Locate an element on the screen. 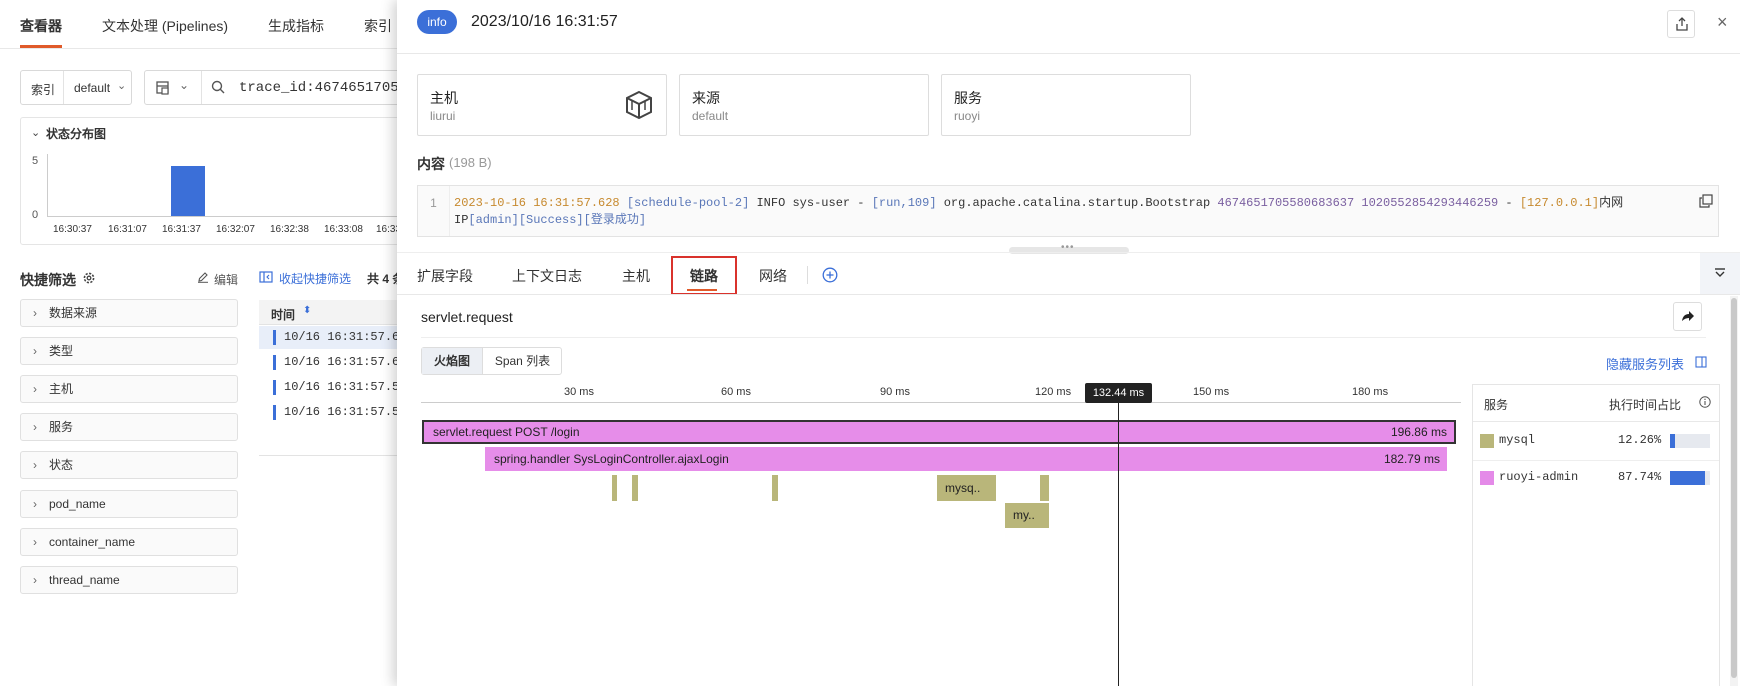  span-duration: 196.86 ms is located at coordinates (1418, 432).